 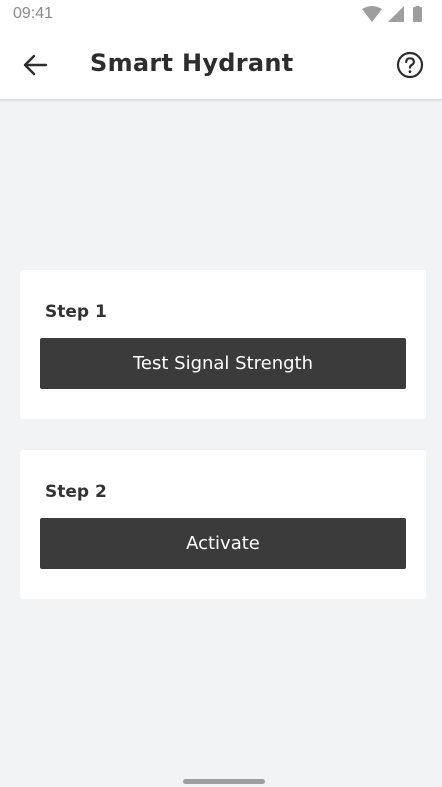 I want to click on cellular-signal-icon, so click(x=396, y=14).